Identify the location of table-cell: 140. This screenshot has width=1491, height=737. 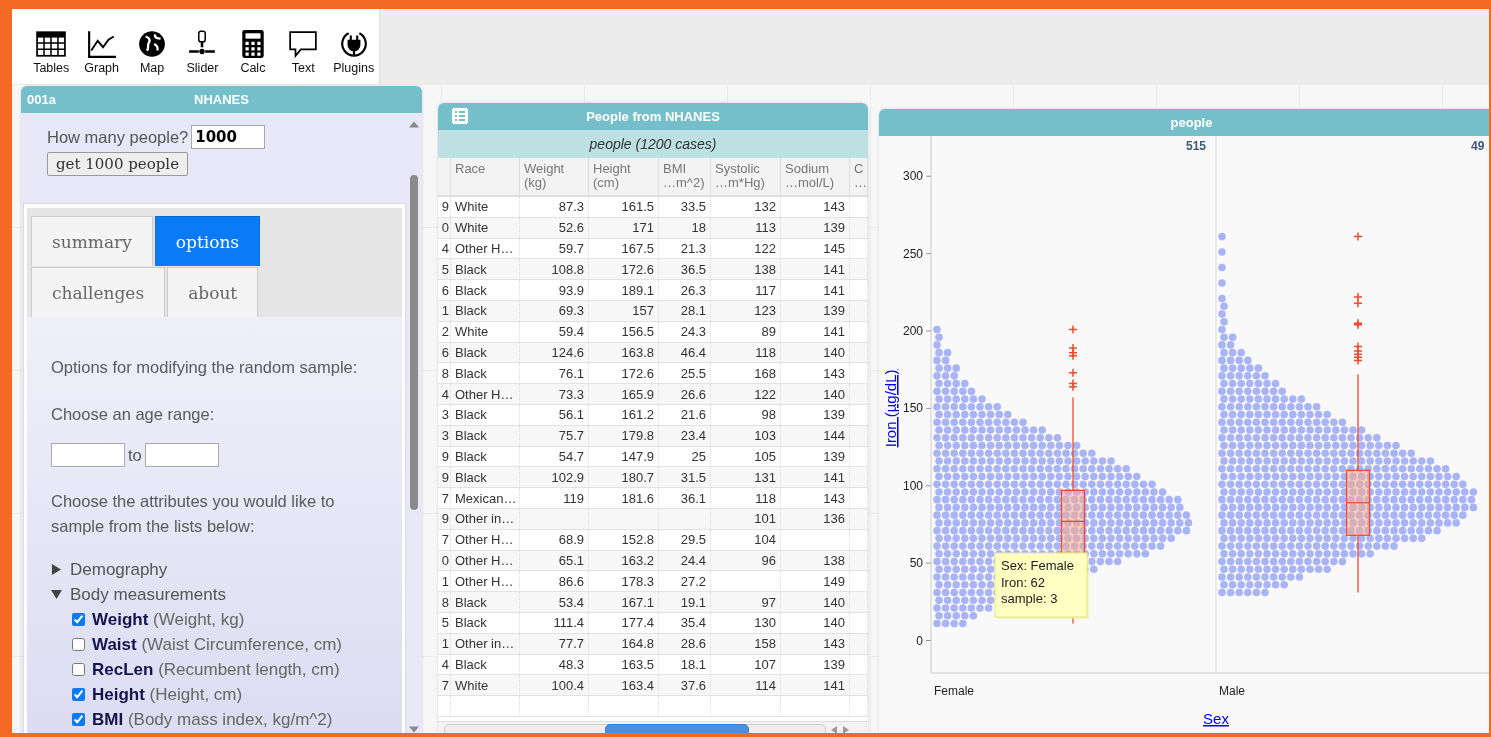
(834, 394).